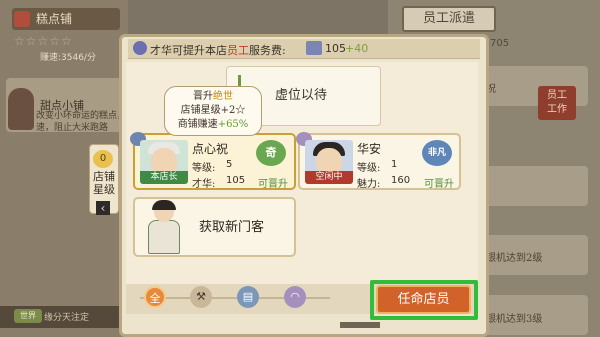  Describe the element at coordinates (295, 297) in the screenshot. I see `fan-icon: ◠` at that location.